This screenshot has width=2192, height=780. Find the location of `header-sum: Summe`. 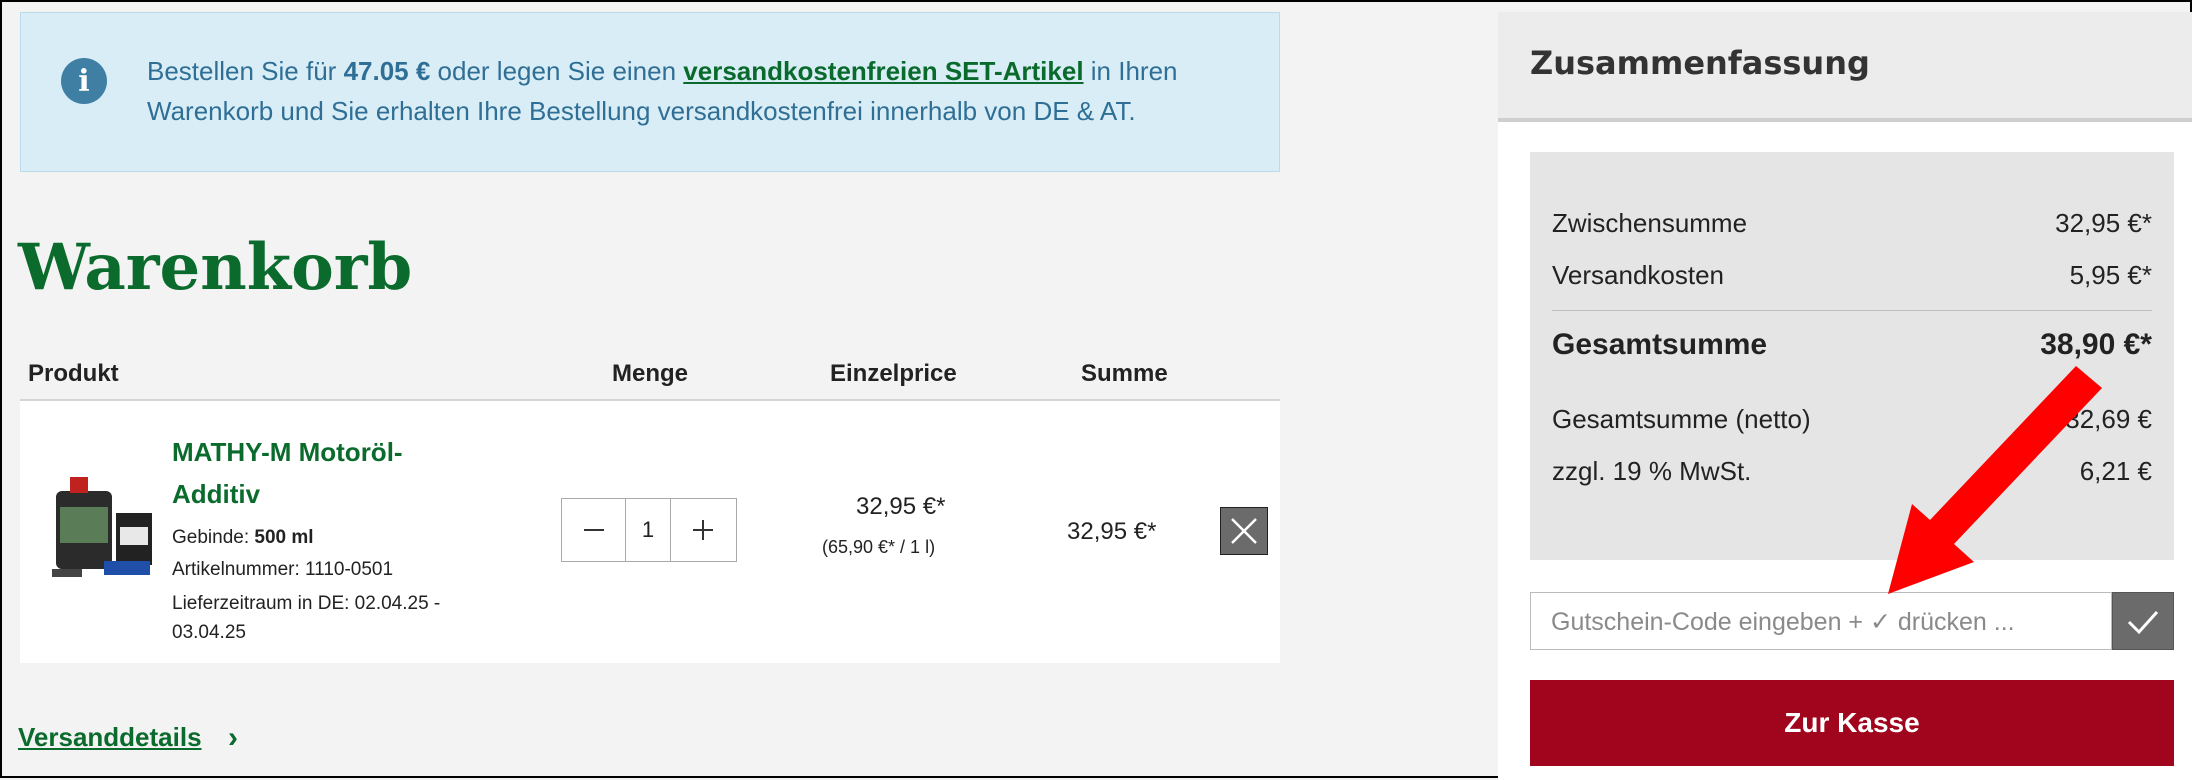

header-sum: Summe is located at coordinates (1124, 373).